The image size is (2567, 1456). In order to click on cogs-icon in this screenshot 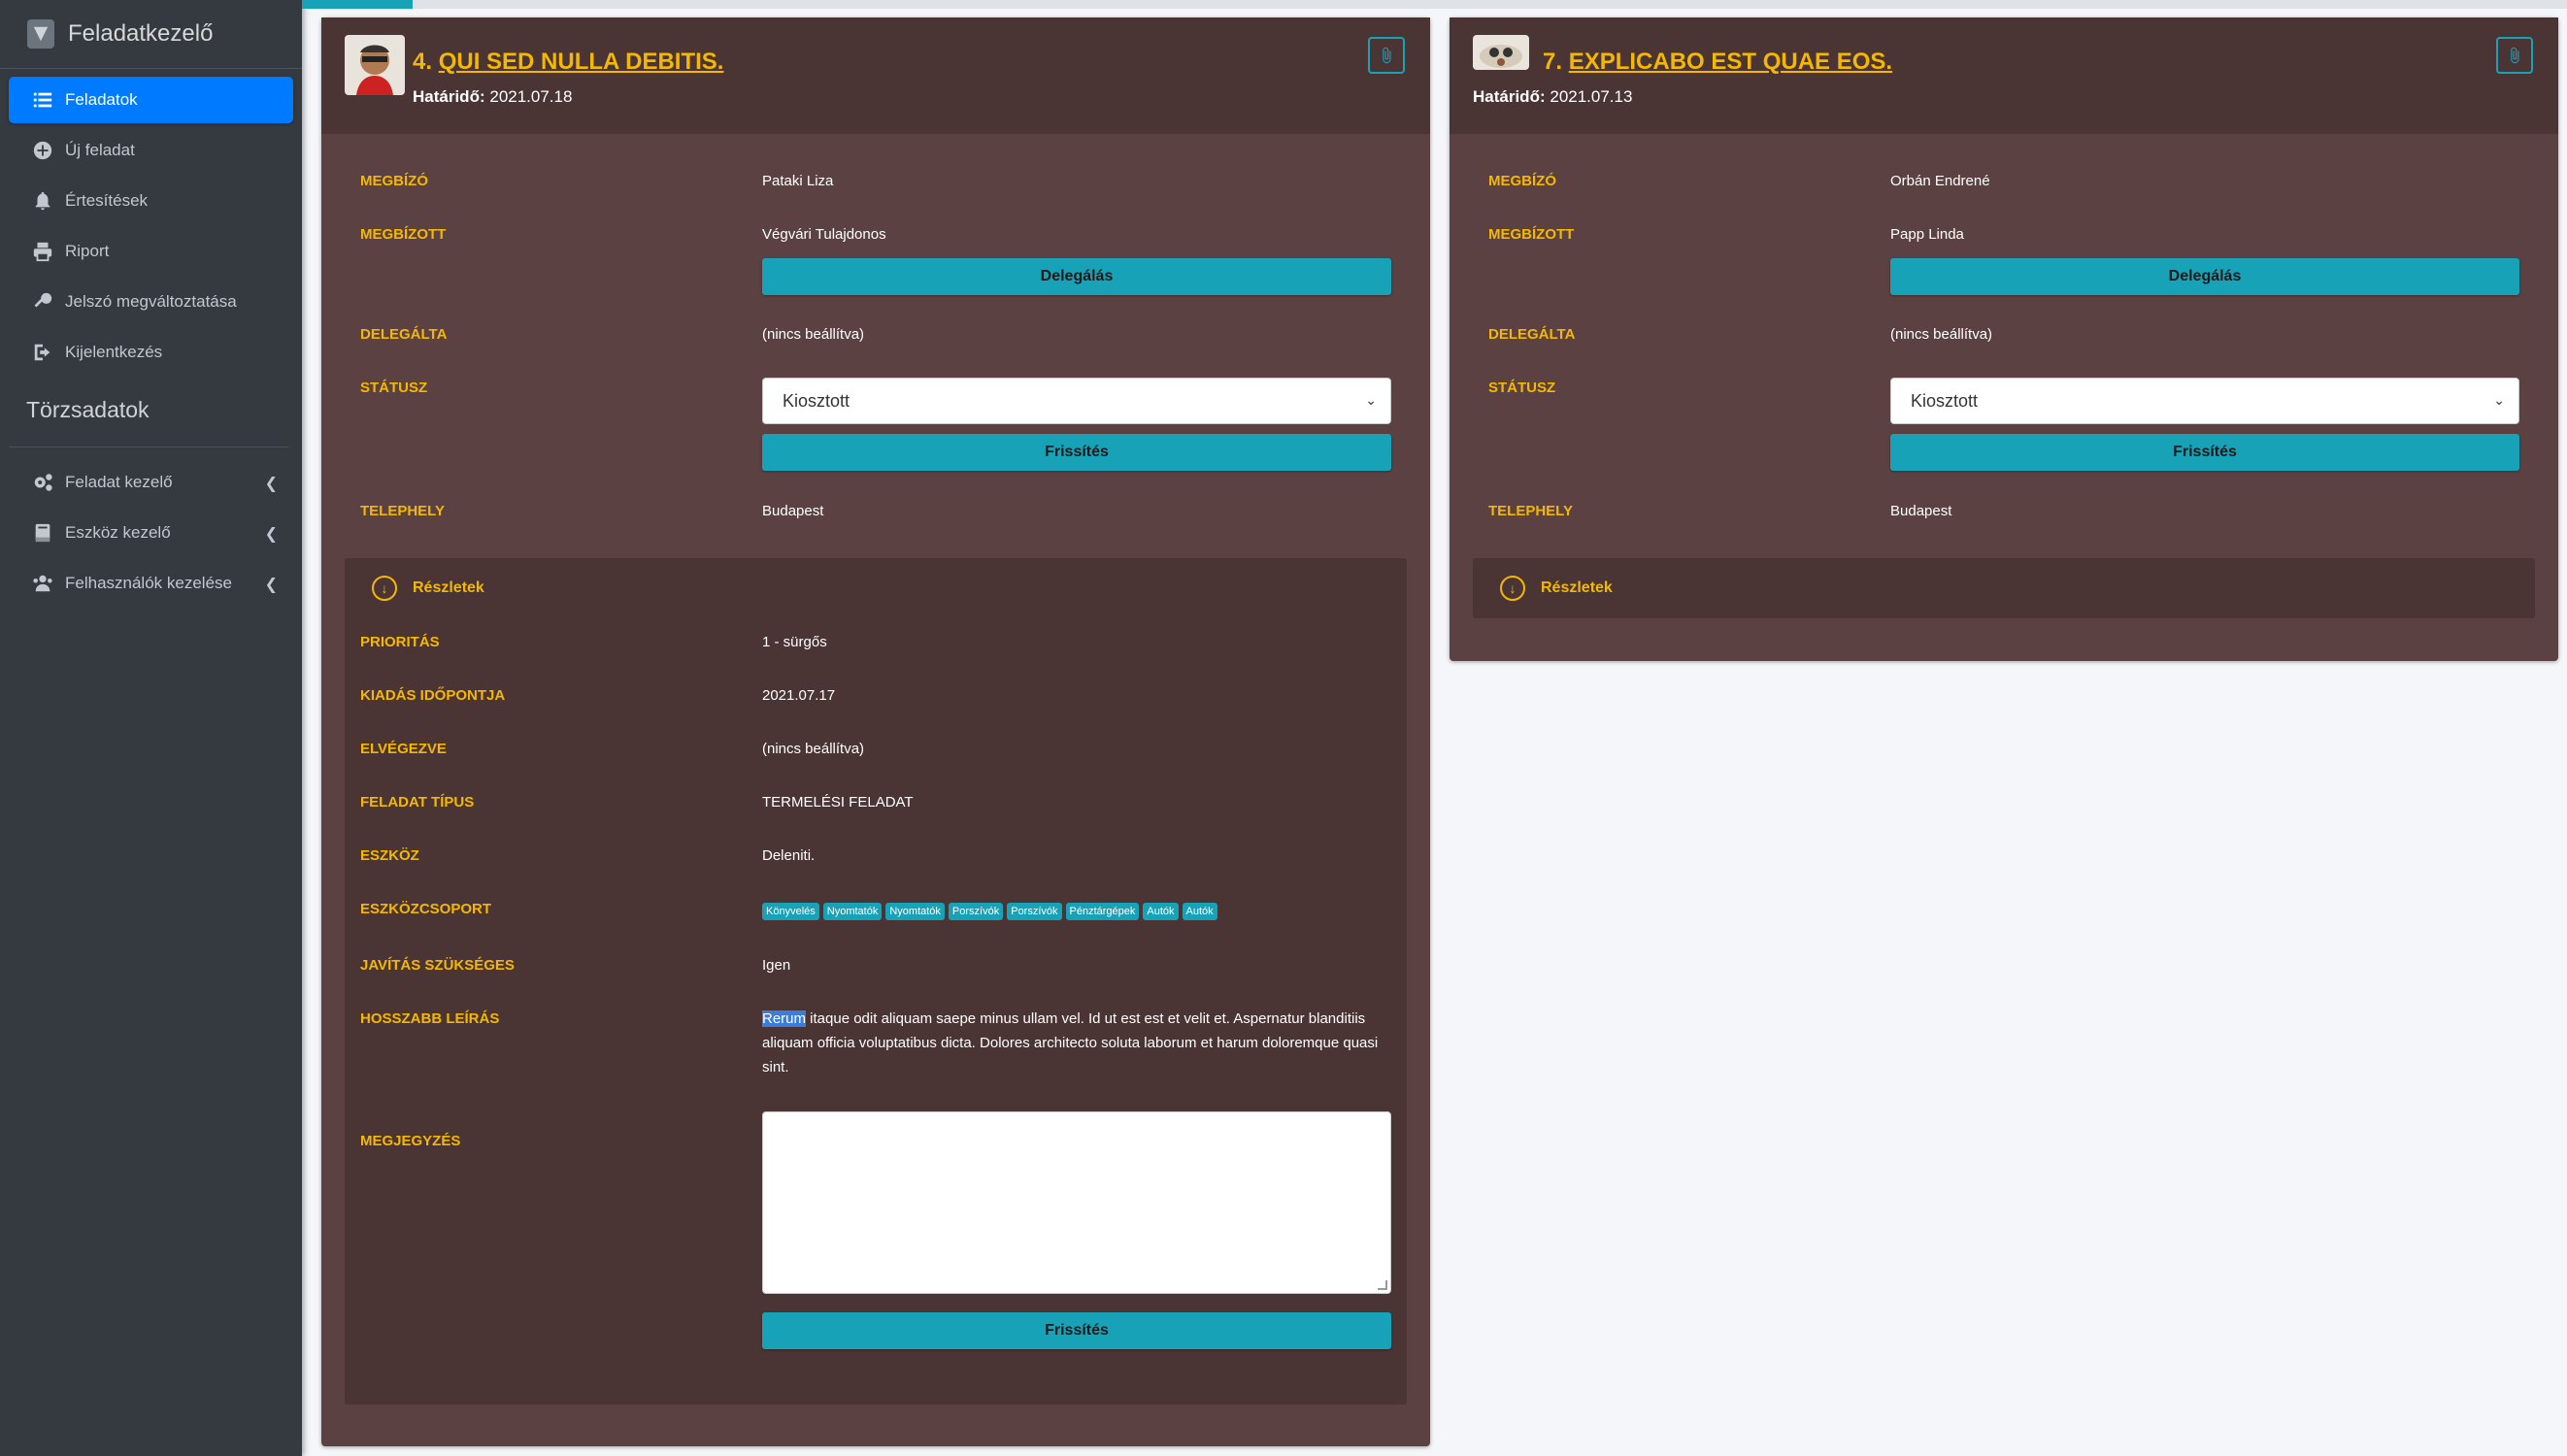, I will do `click(42, 482)`.